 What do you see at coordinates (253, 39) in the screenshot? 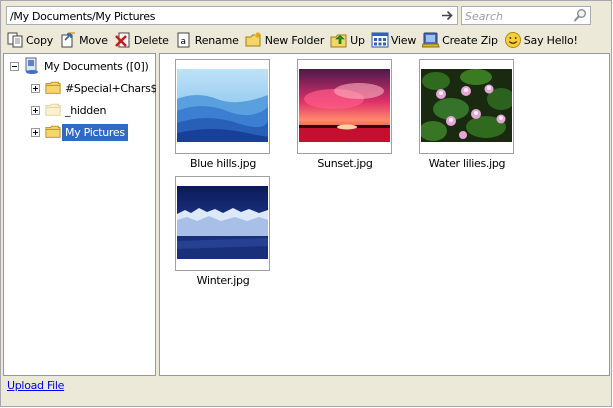
I see `new-folder-icon` at bounding box center [253, 39].